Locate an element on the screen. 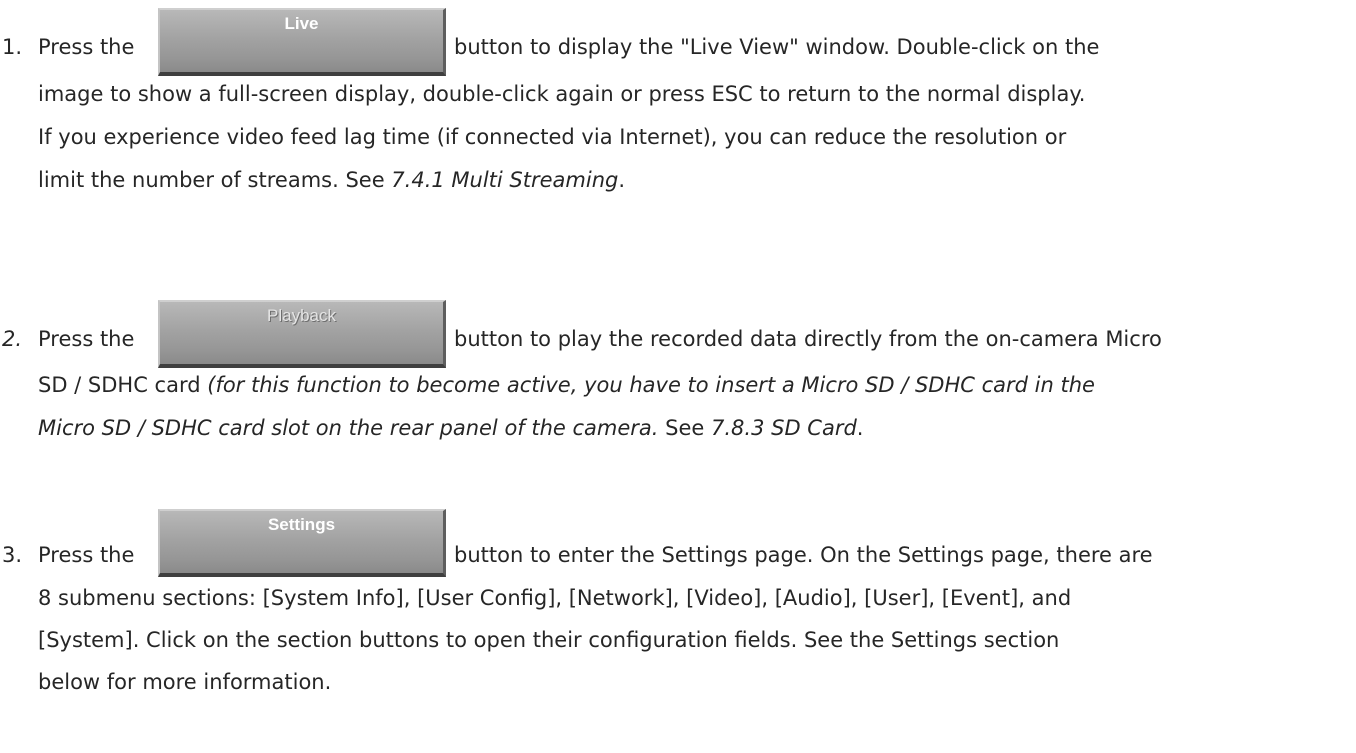 The height and width of the screenshot is (753, 1356). live-button: Live is located at coordinates (302, 42).